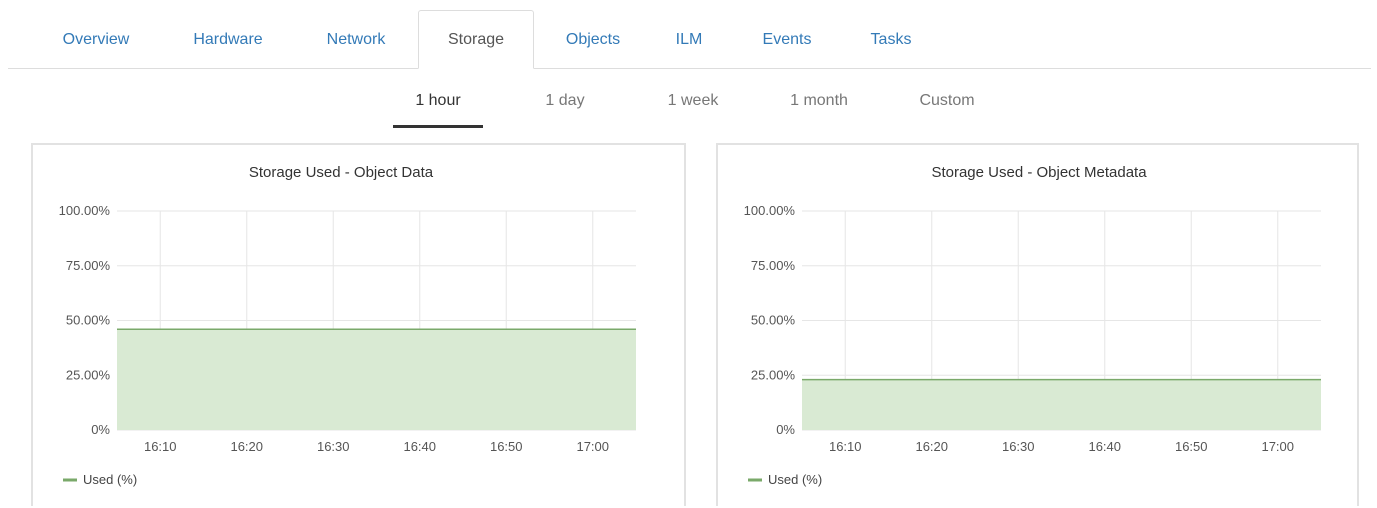 The height and width of the screenshot is (508, 1377). Describe the element at coordinates (565, 110) in the screenshot. I see `range-1-day: 1 day` at that location.